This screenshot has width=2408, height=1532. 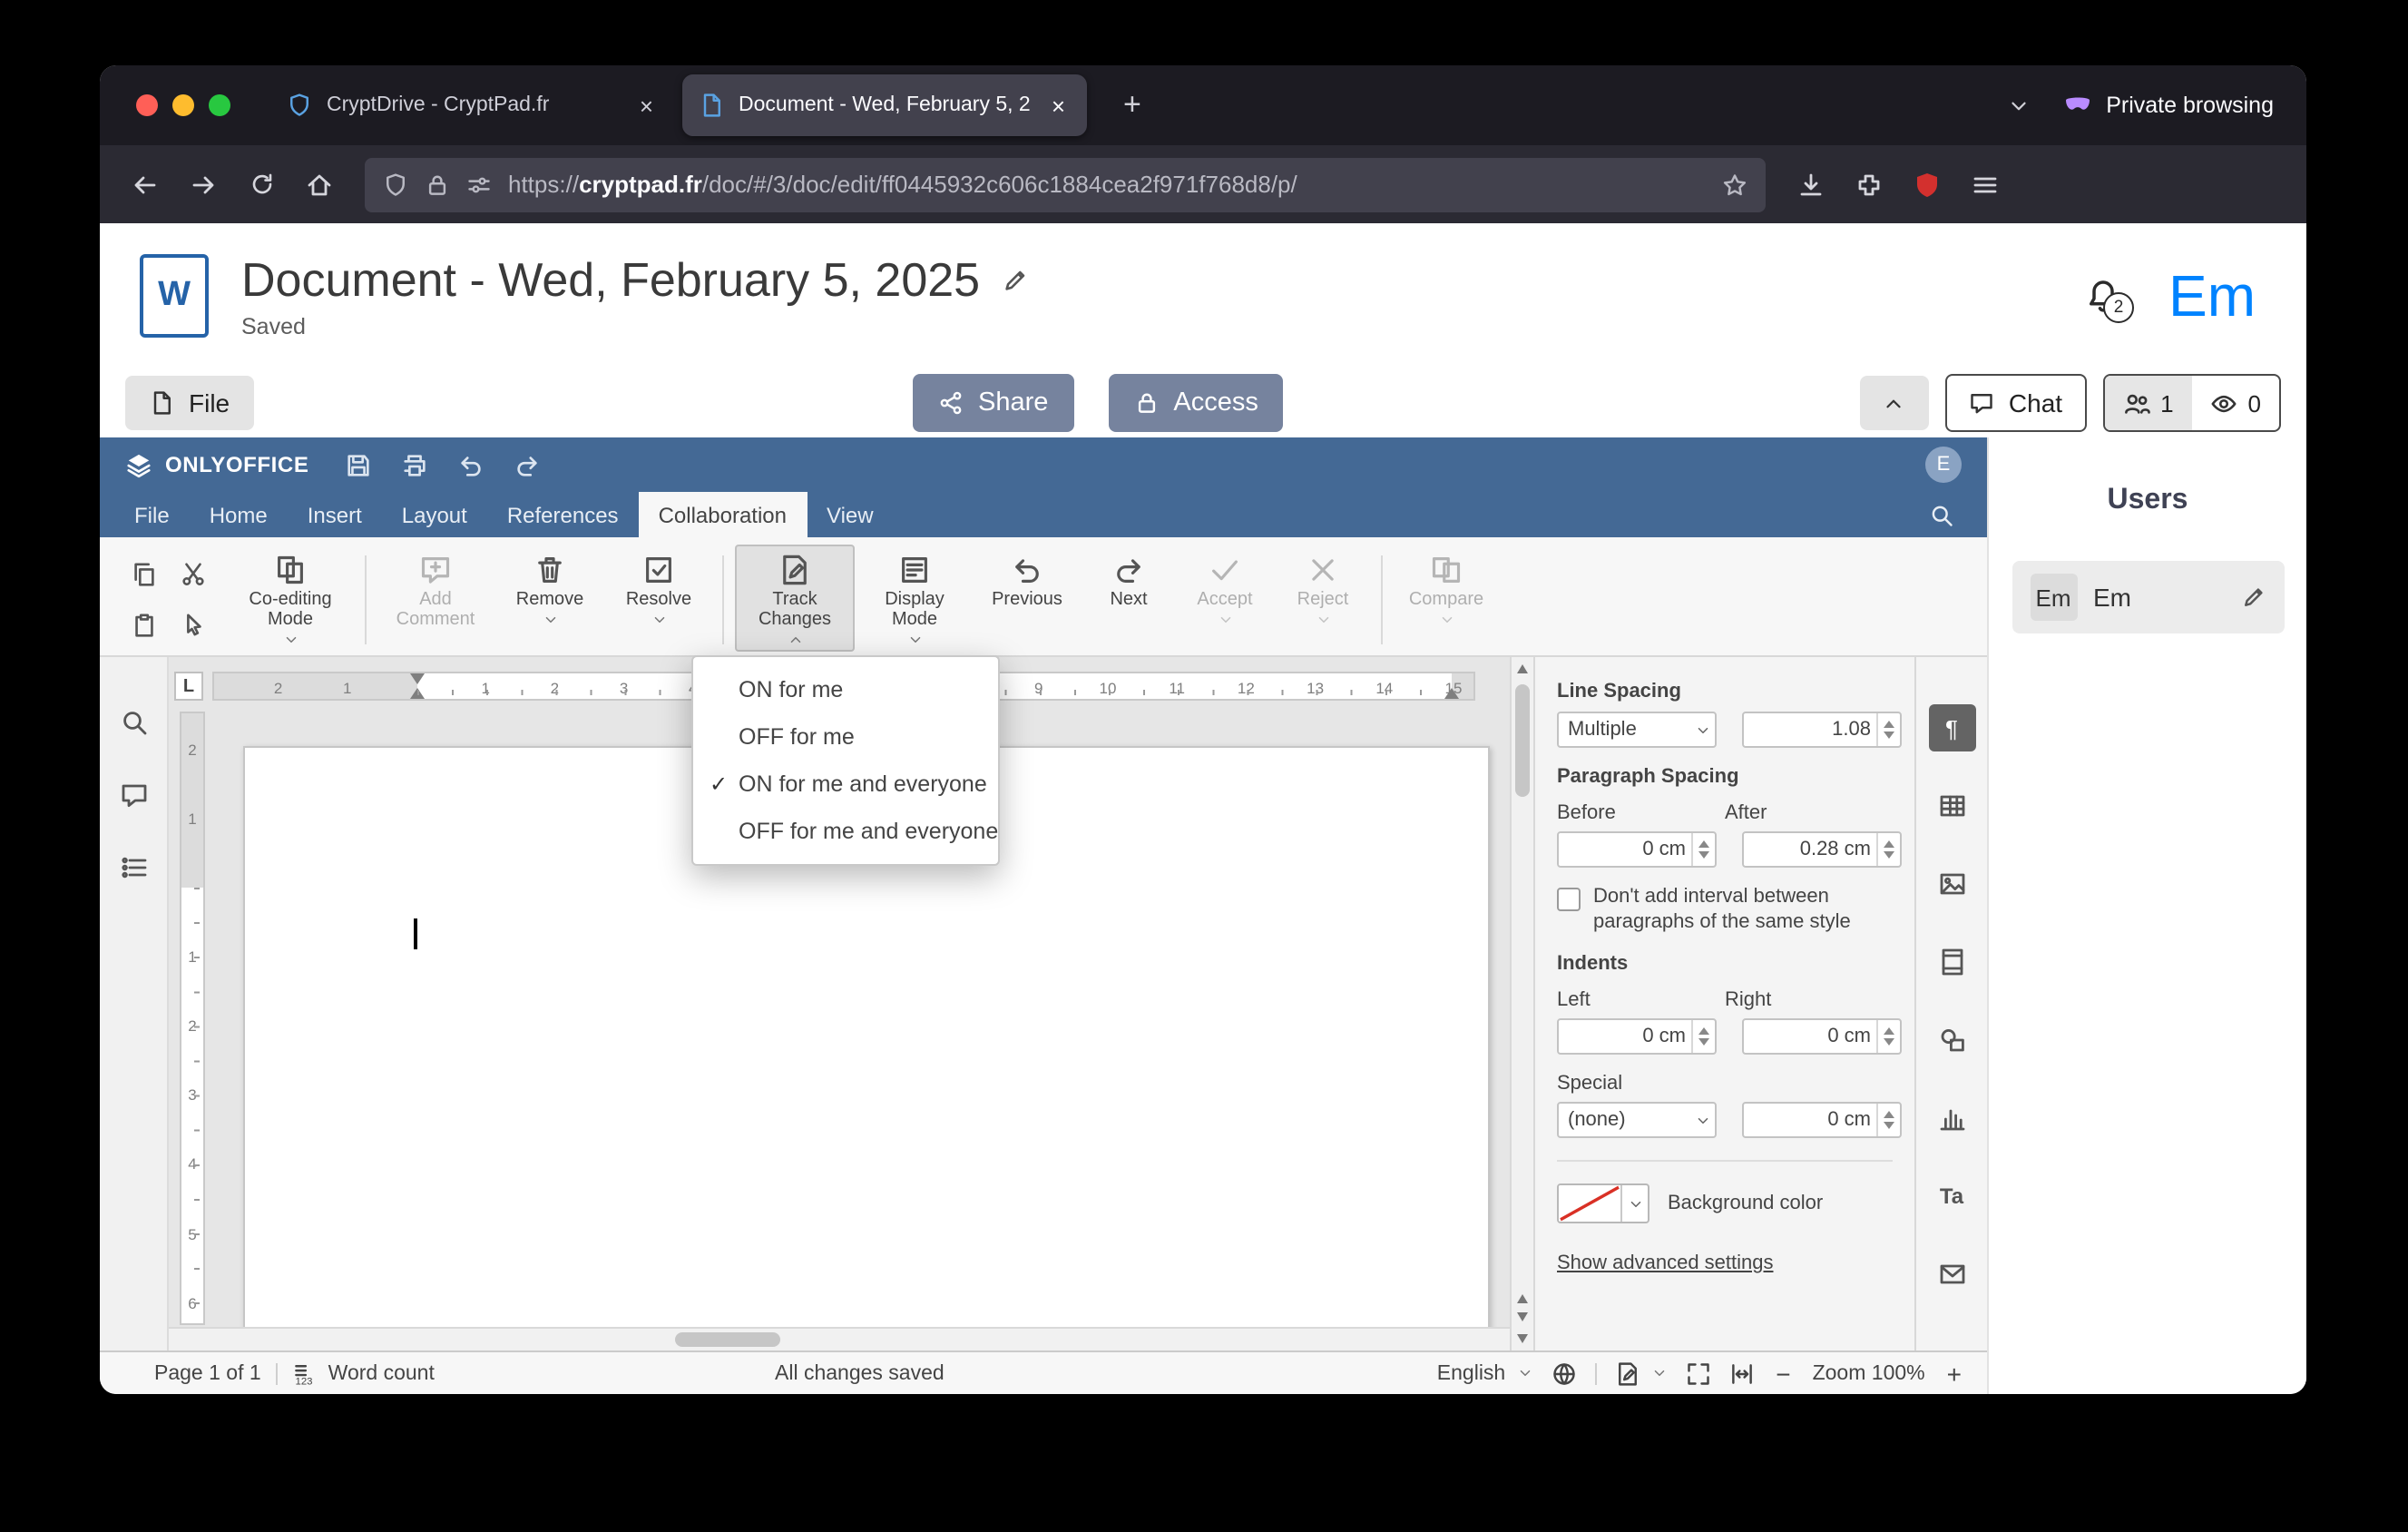 What do you see at coordinates (2018, 105) in the screenshot?
I see `list-all-tabs-icon` at bounding box center [2018, 105].